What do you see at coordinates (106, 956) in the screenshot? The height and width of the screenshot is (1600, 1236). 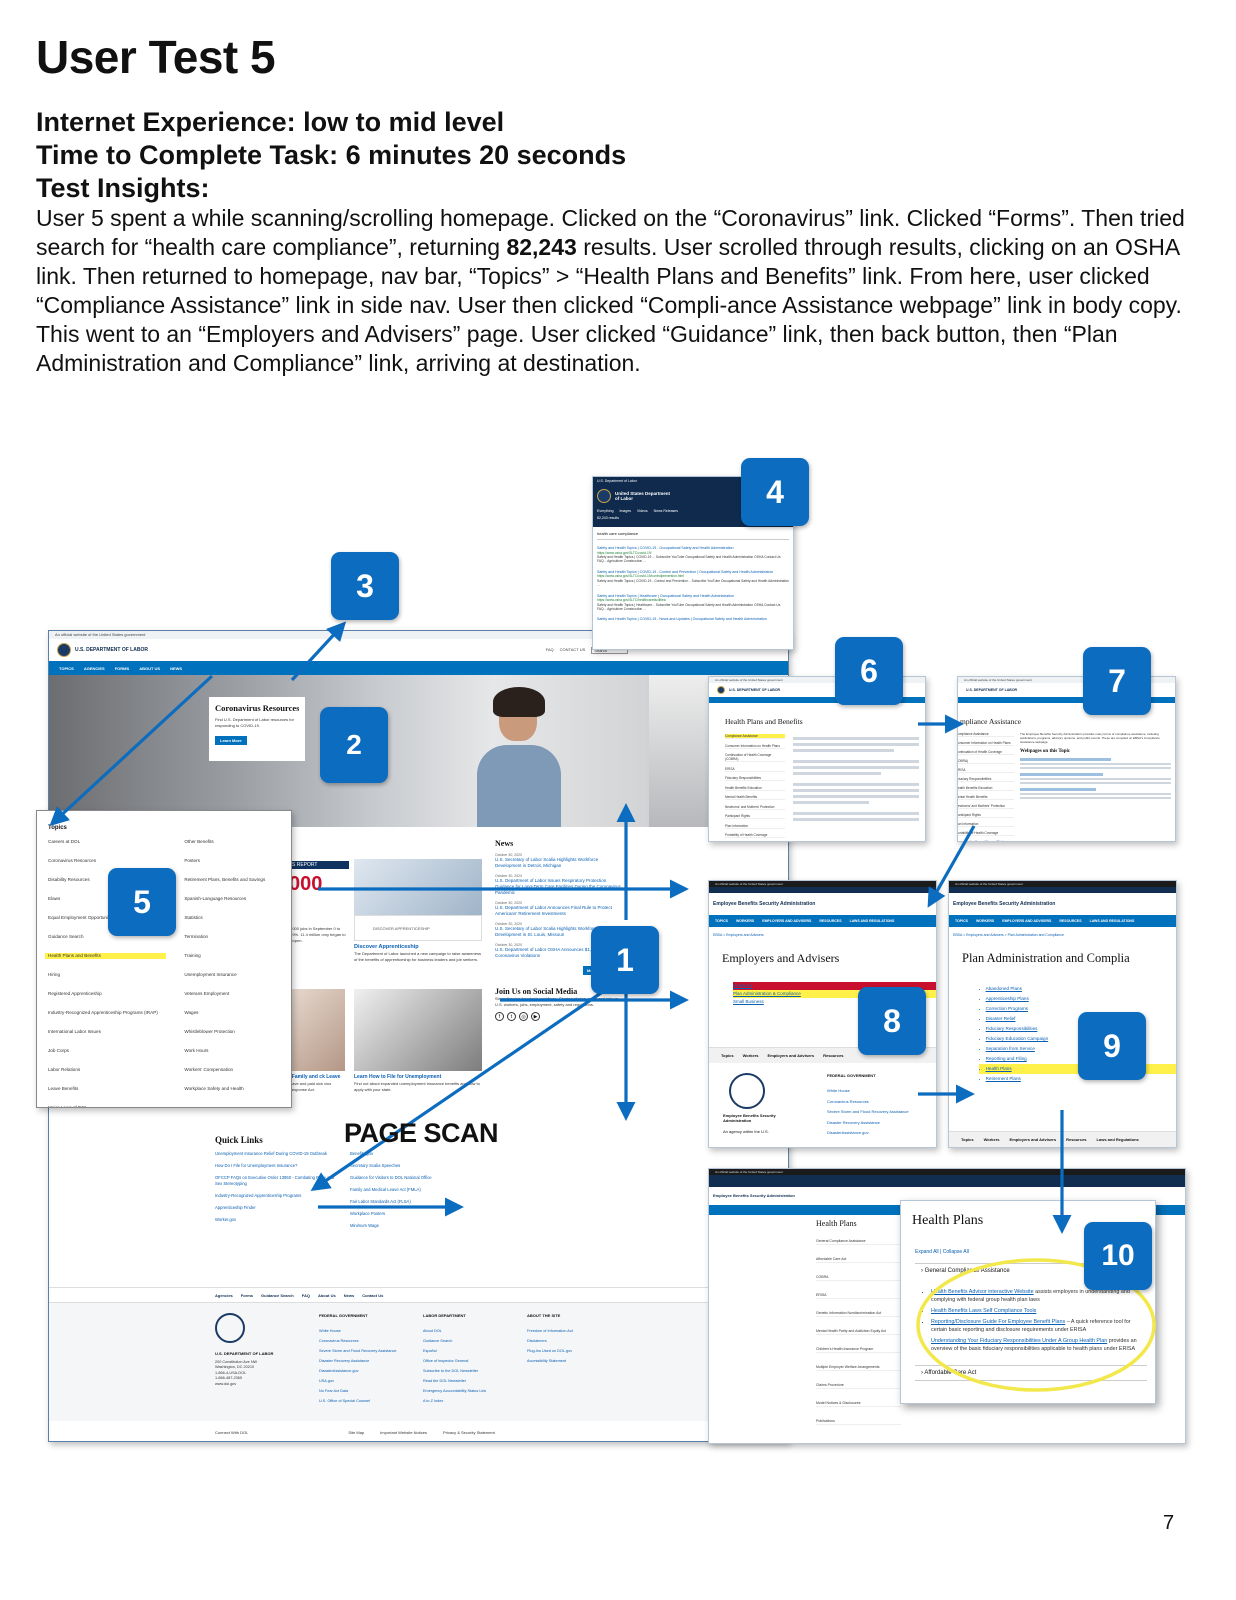 I see `topic-link: Health Plans and Benefits` at bounding box center [106, 956].